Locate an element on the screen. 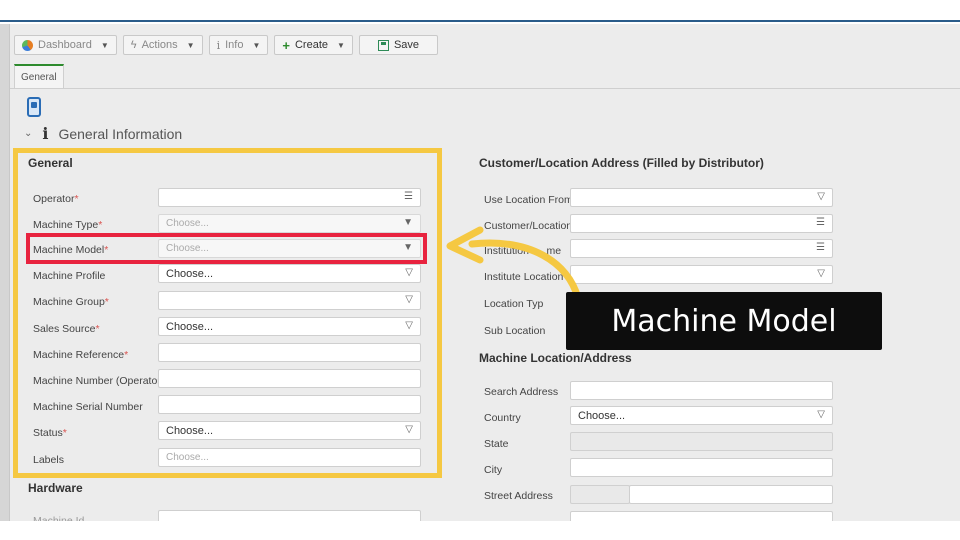 This screenshot has height=540, width=960. save-button: Save is located at coordinates (398, 45).